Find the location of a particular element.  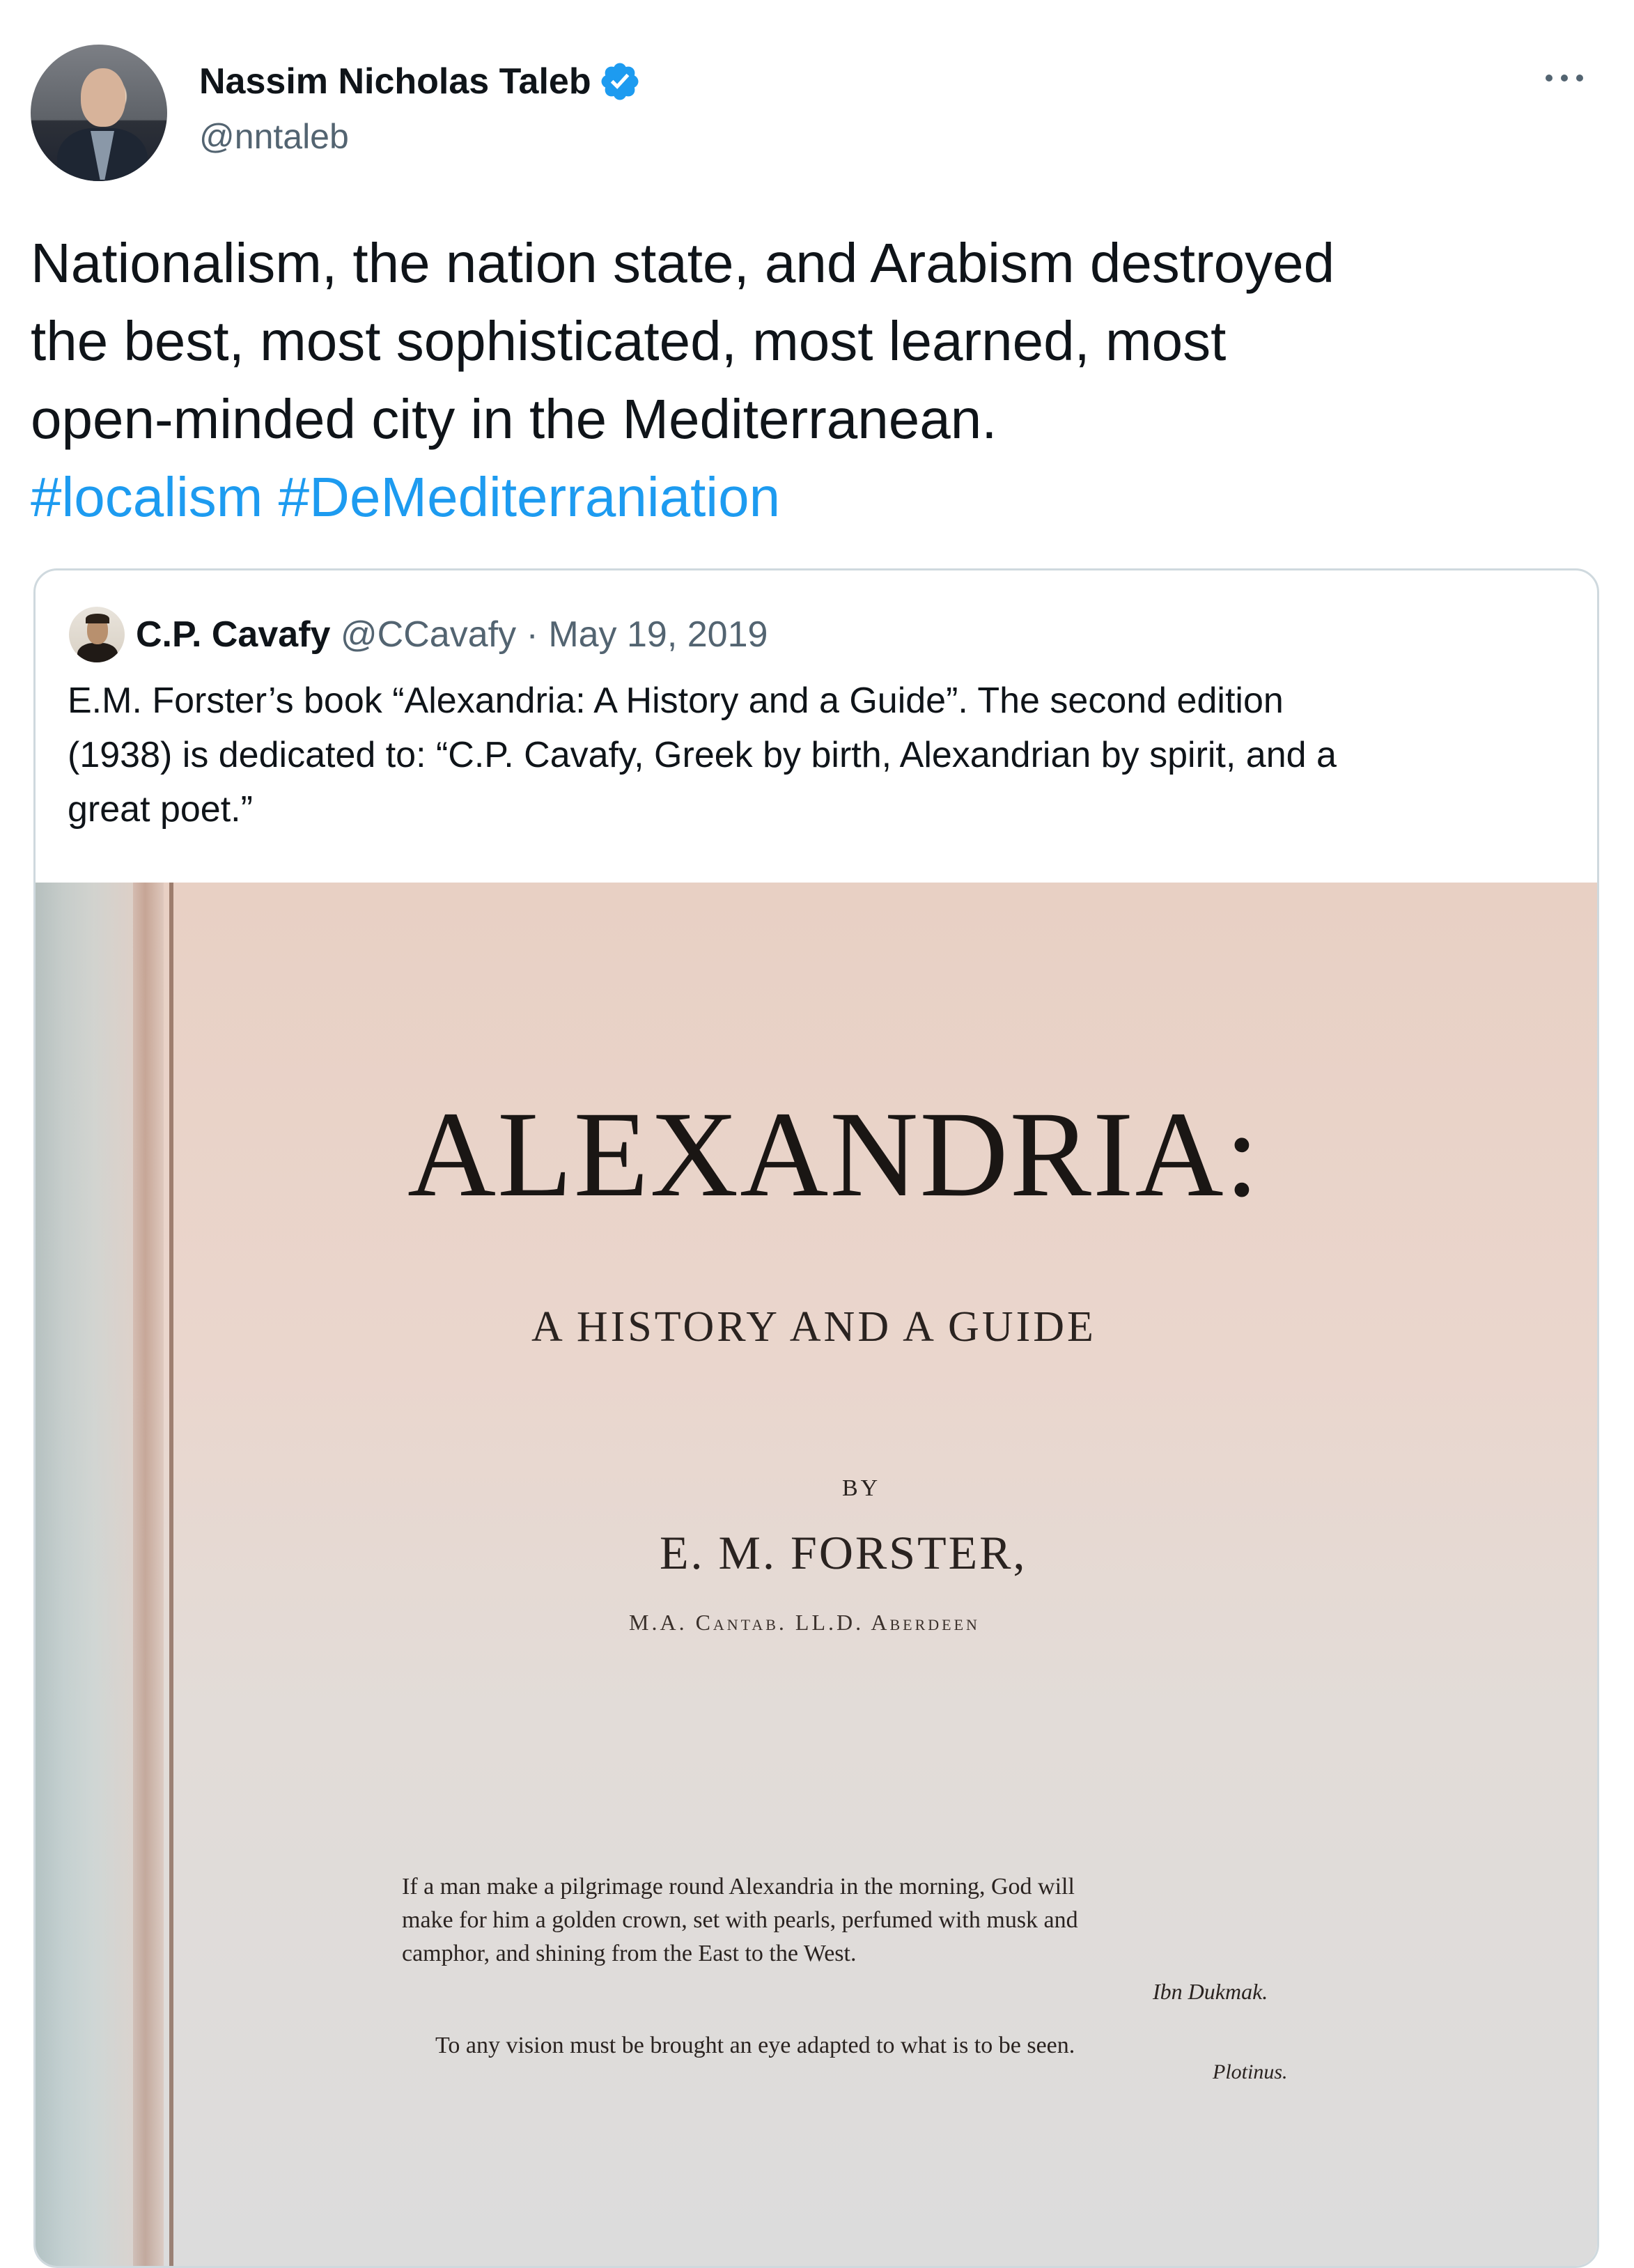

book-title: ALEXANDRIA: is located at coordinates (834, 1154).